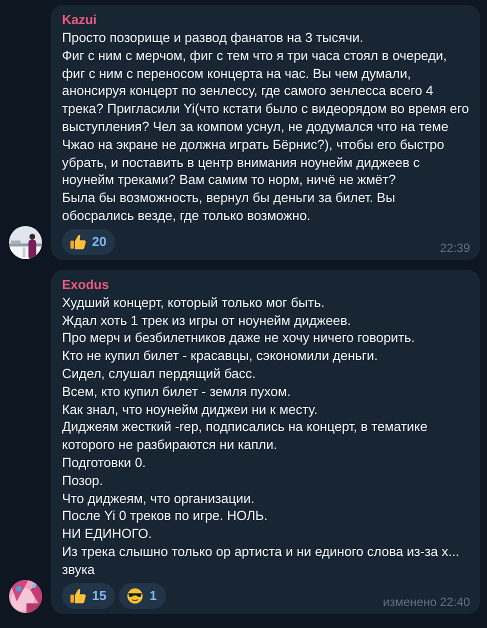 The width and height of the screenshot is (487, 628). I want to click on author-name: Kazui, so click(79, 20).